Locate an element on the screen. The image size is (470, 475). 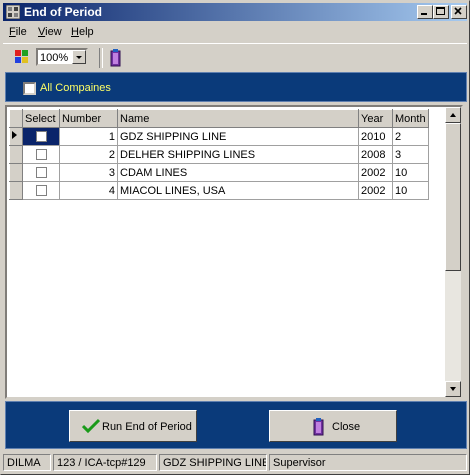
arrow-down-icon is located at coordinates (453, 389).